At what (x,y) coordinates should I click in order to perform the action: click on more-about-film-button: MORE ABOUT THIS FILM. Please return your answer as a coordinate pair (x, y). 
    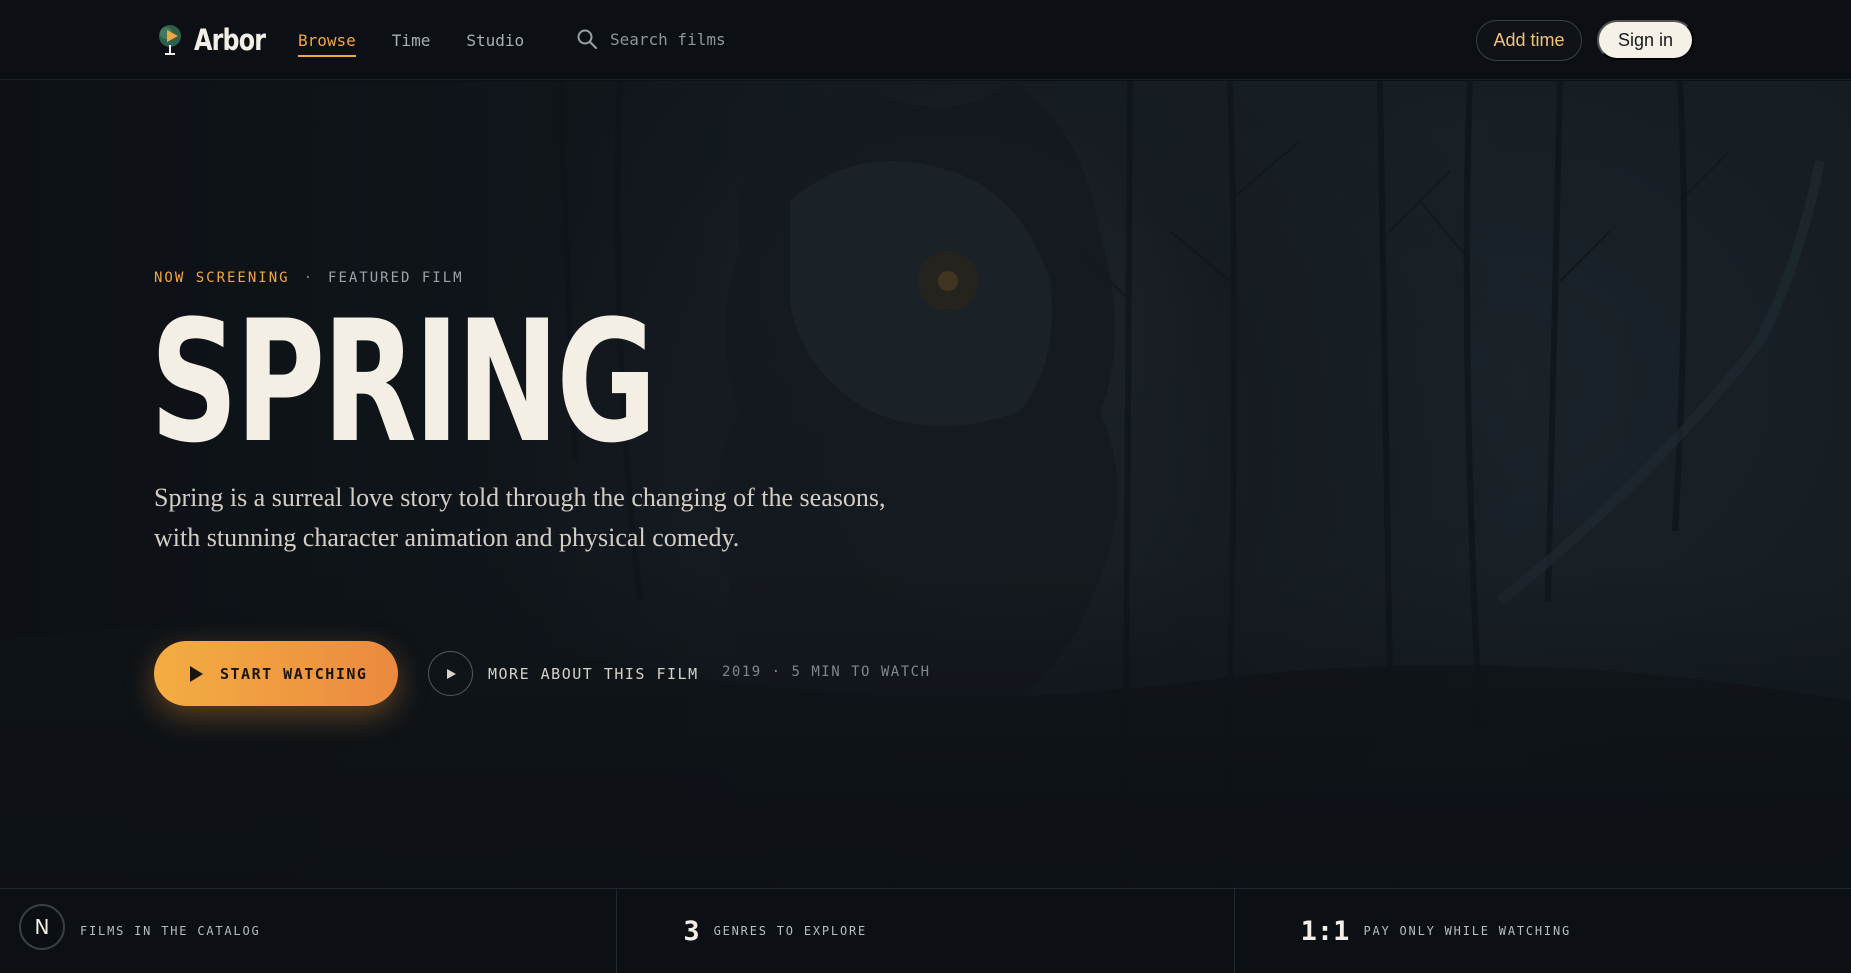
    Looking at the image, I should click on (563, 673).